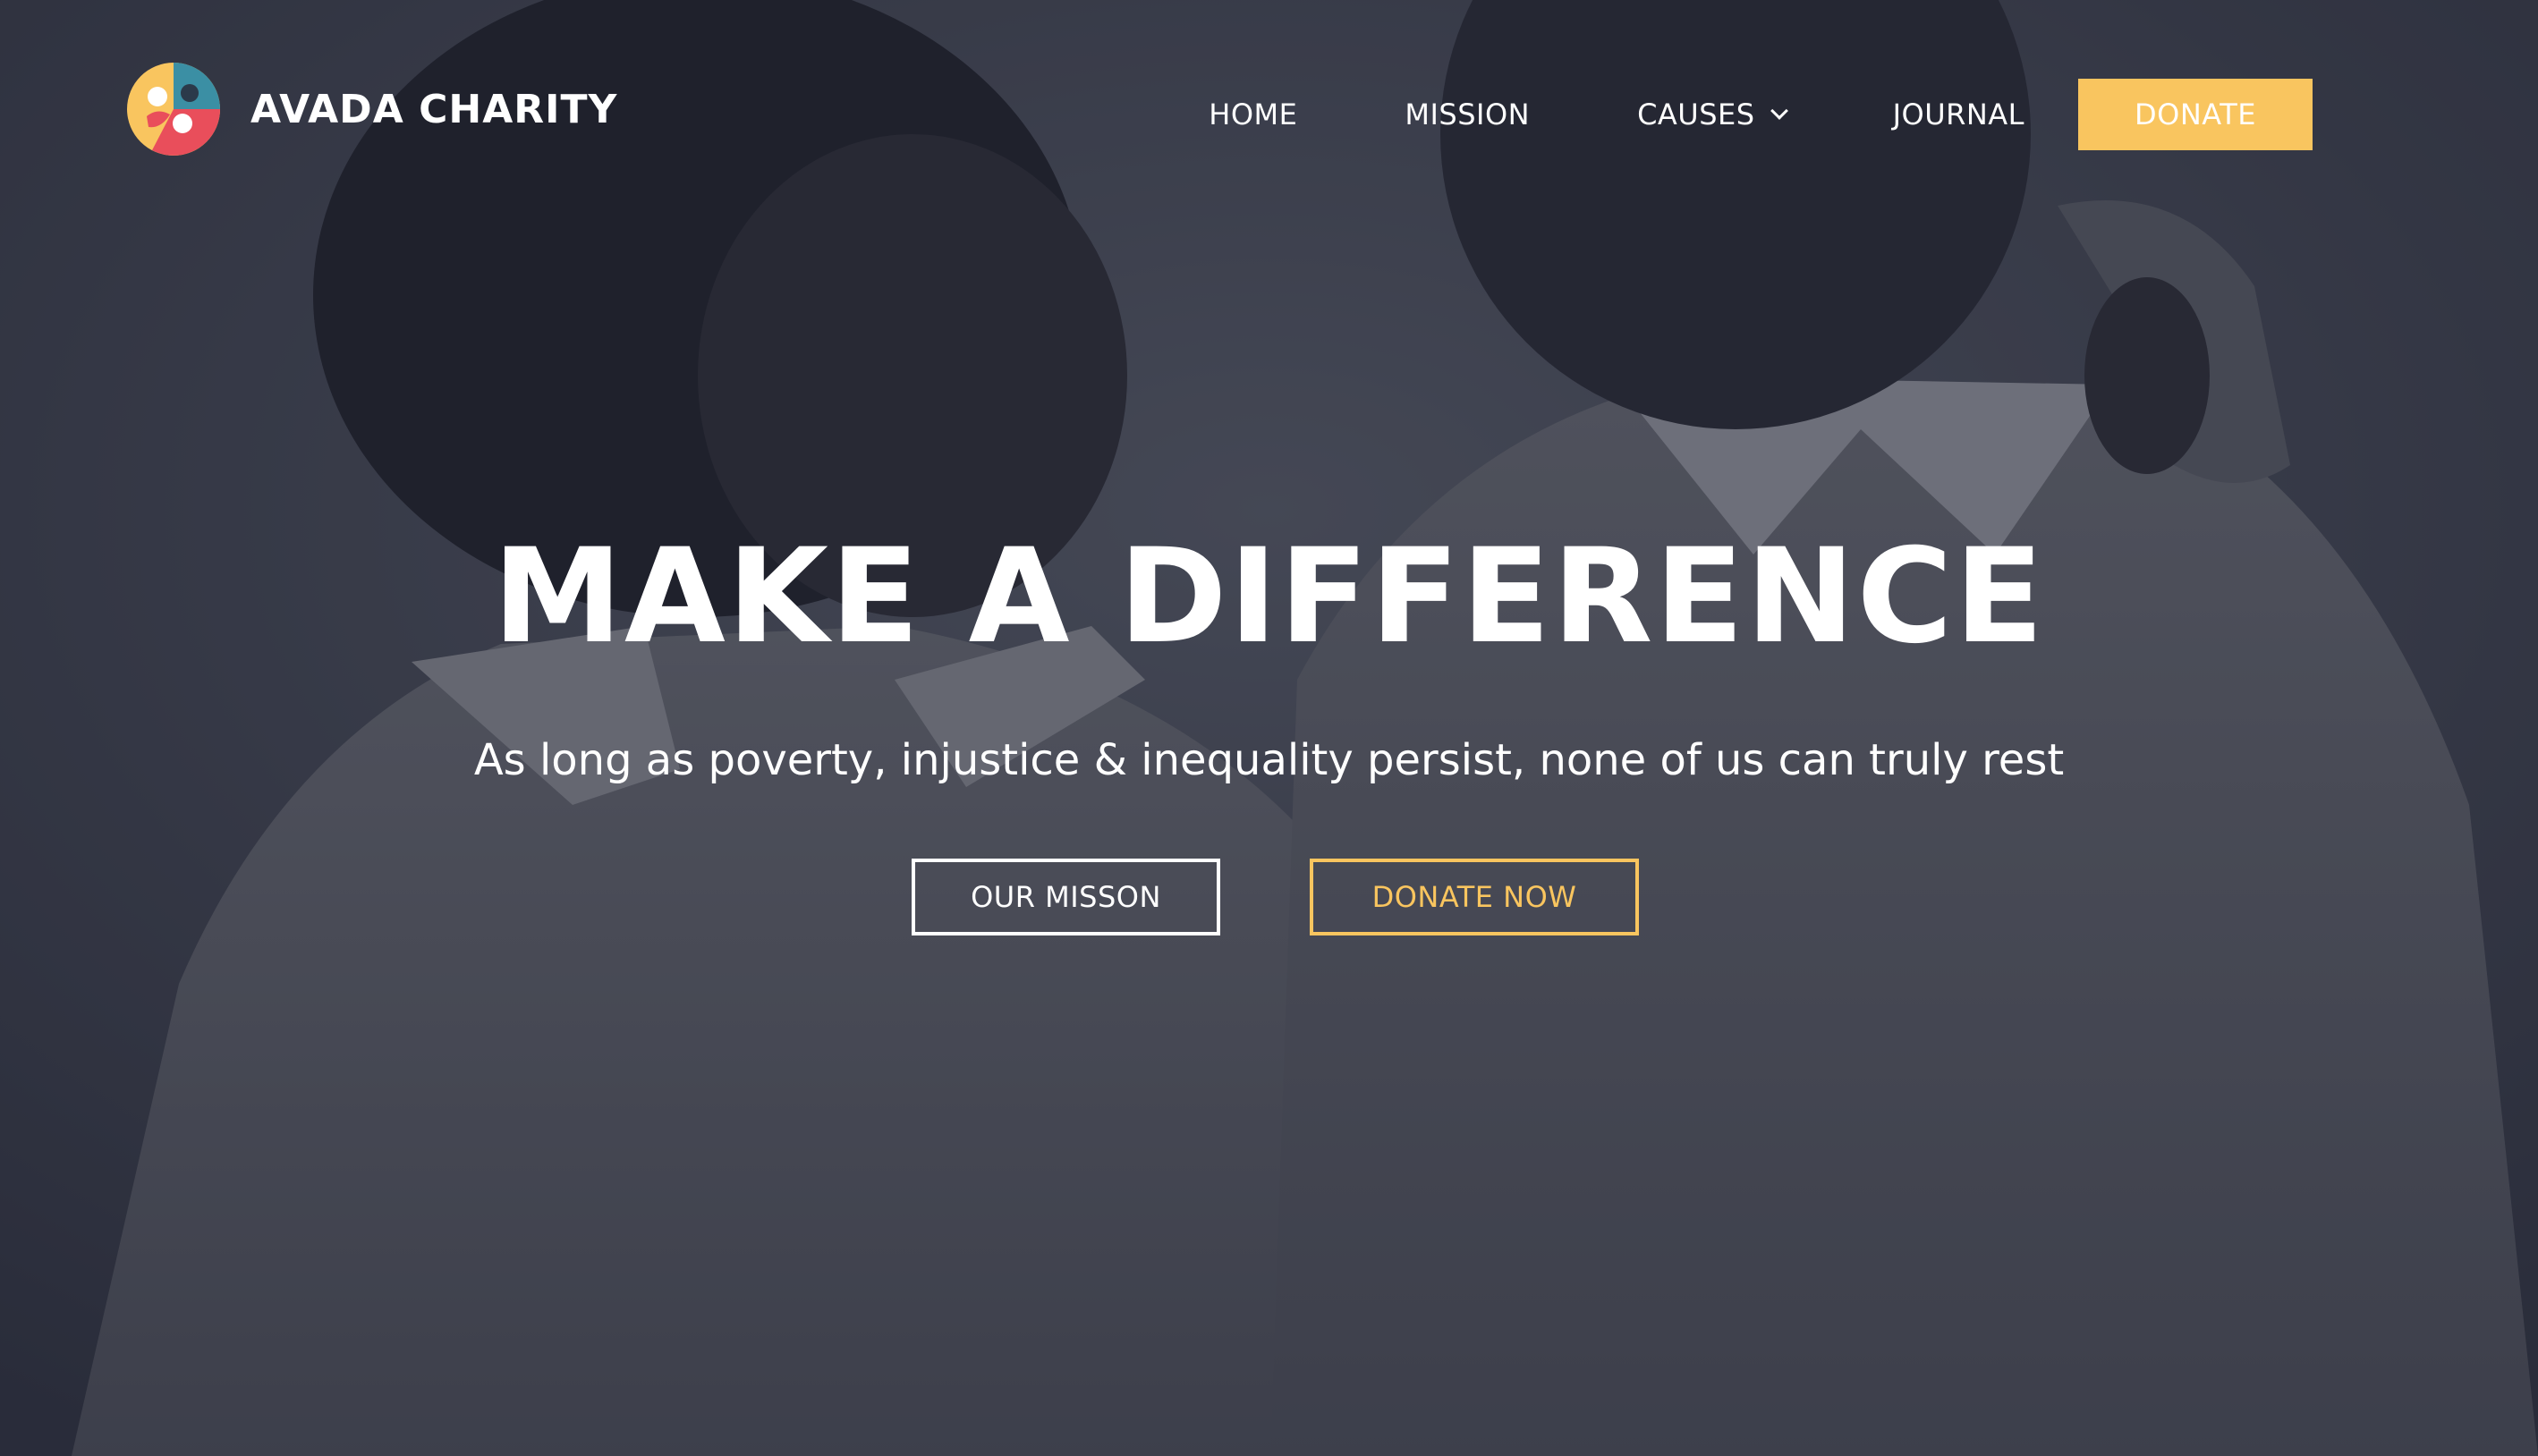 The width and height of the screenshot is (2538, 1456). I want to click on chevron-down-icon, so click(1779, 111).